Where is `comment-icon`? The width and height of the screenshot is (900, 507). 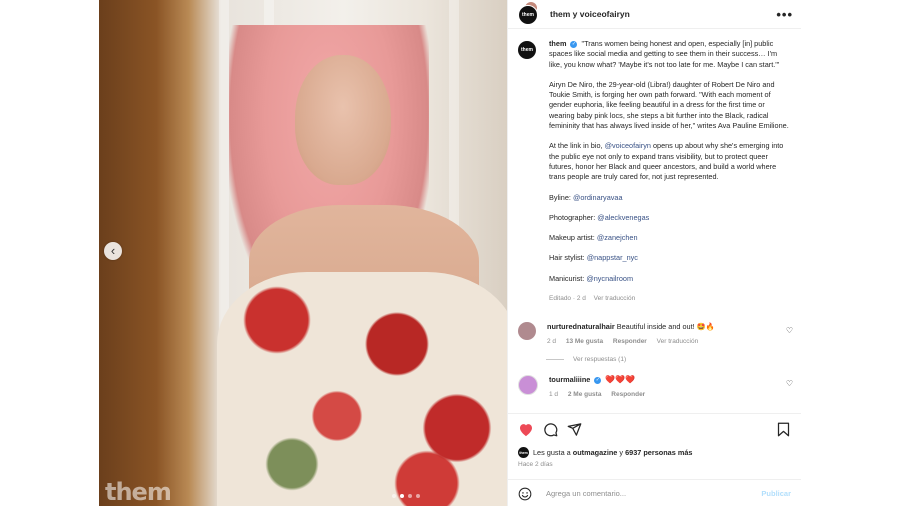 comment-icon is located at coordinates (550, 429).